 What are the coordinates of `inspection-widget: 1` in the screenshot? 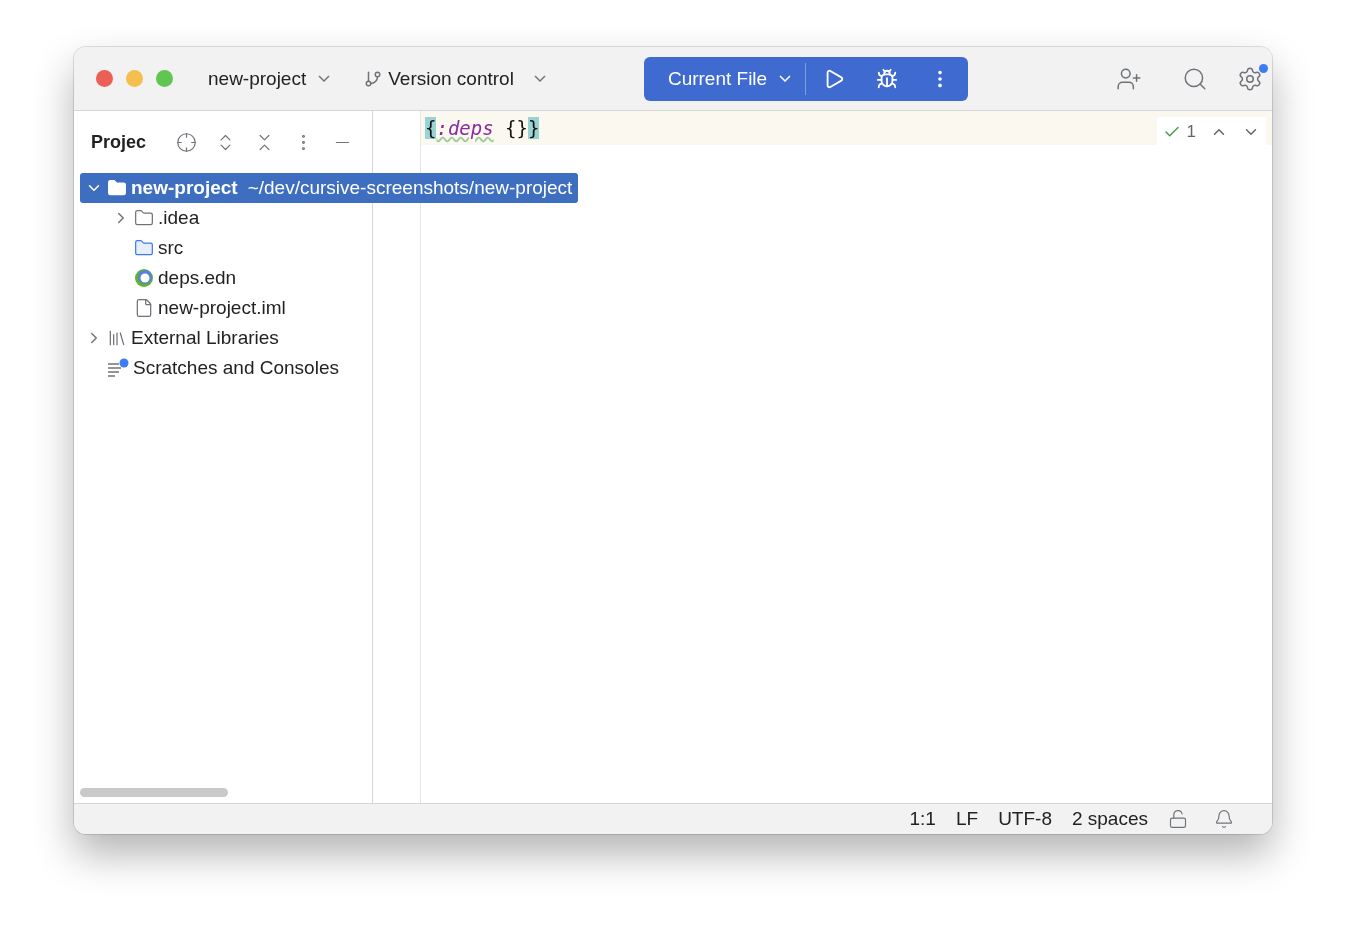 It's located at (1211, 132).